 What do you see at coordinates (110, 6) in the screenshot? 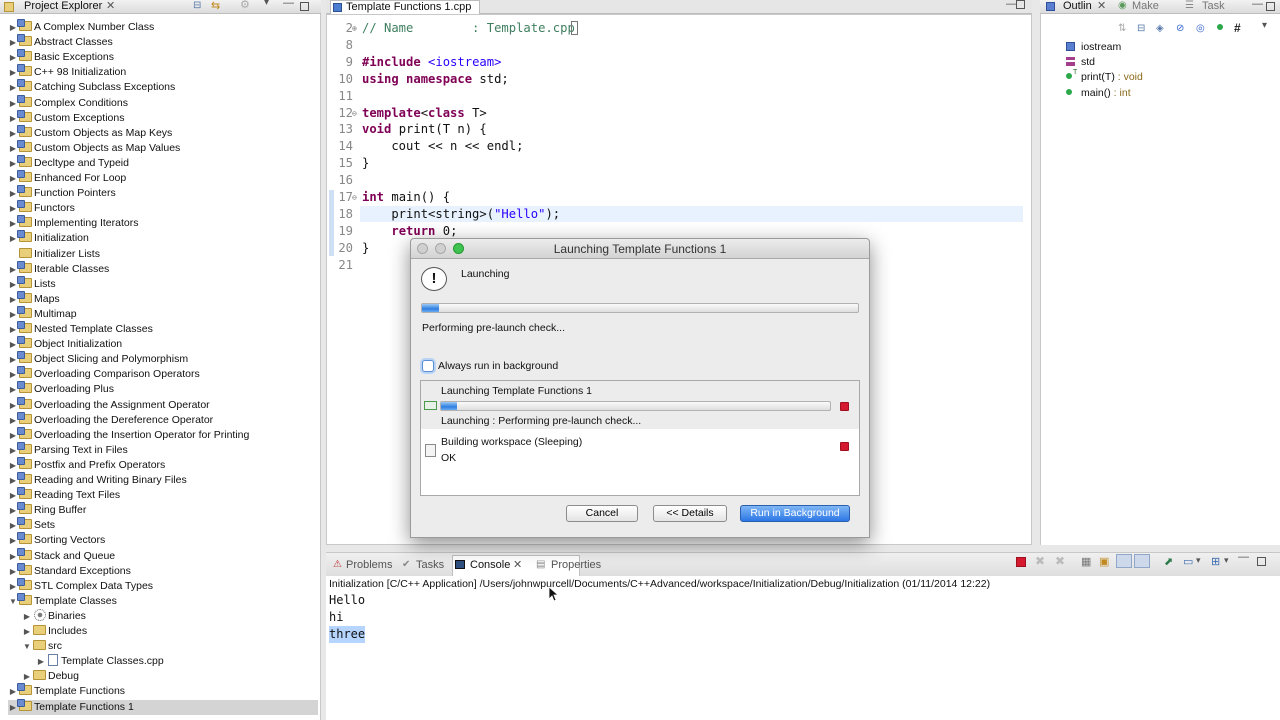
I see `close-view-icon: ✕` at bounding box center [110, 6].